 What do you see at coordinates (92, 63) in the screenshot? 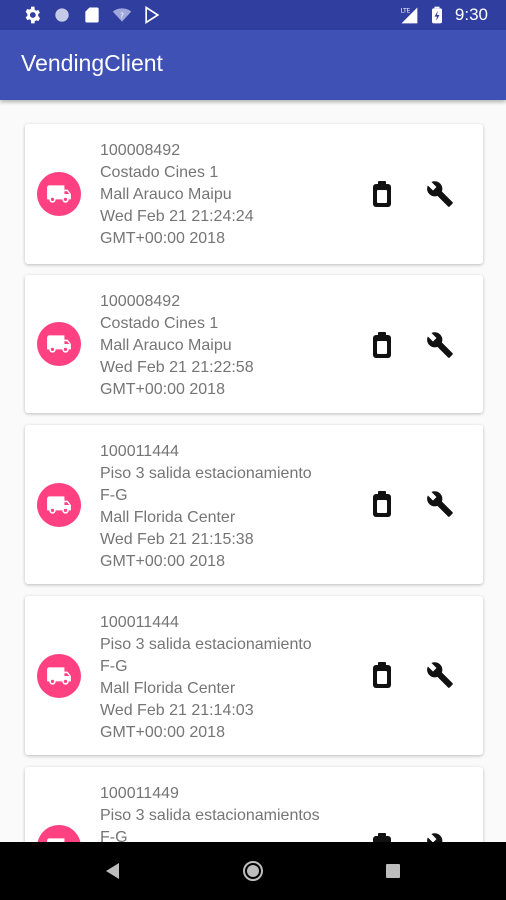
I see `app-title: VendingClient` at bounding box center [92, 63].